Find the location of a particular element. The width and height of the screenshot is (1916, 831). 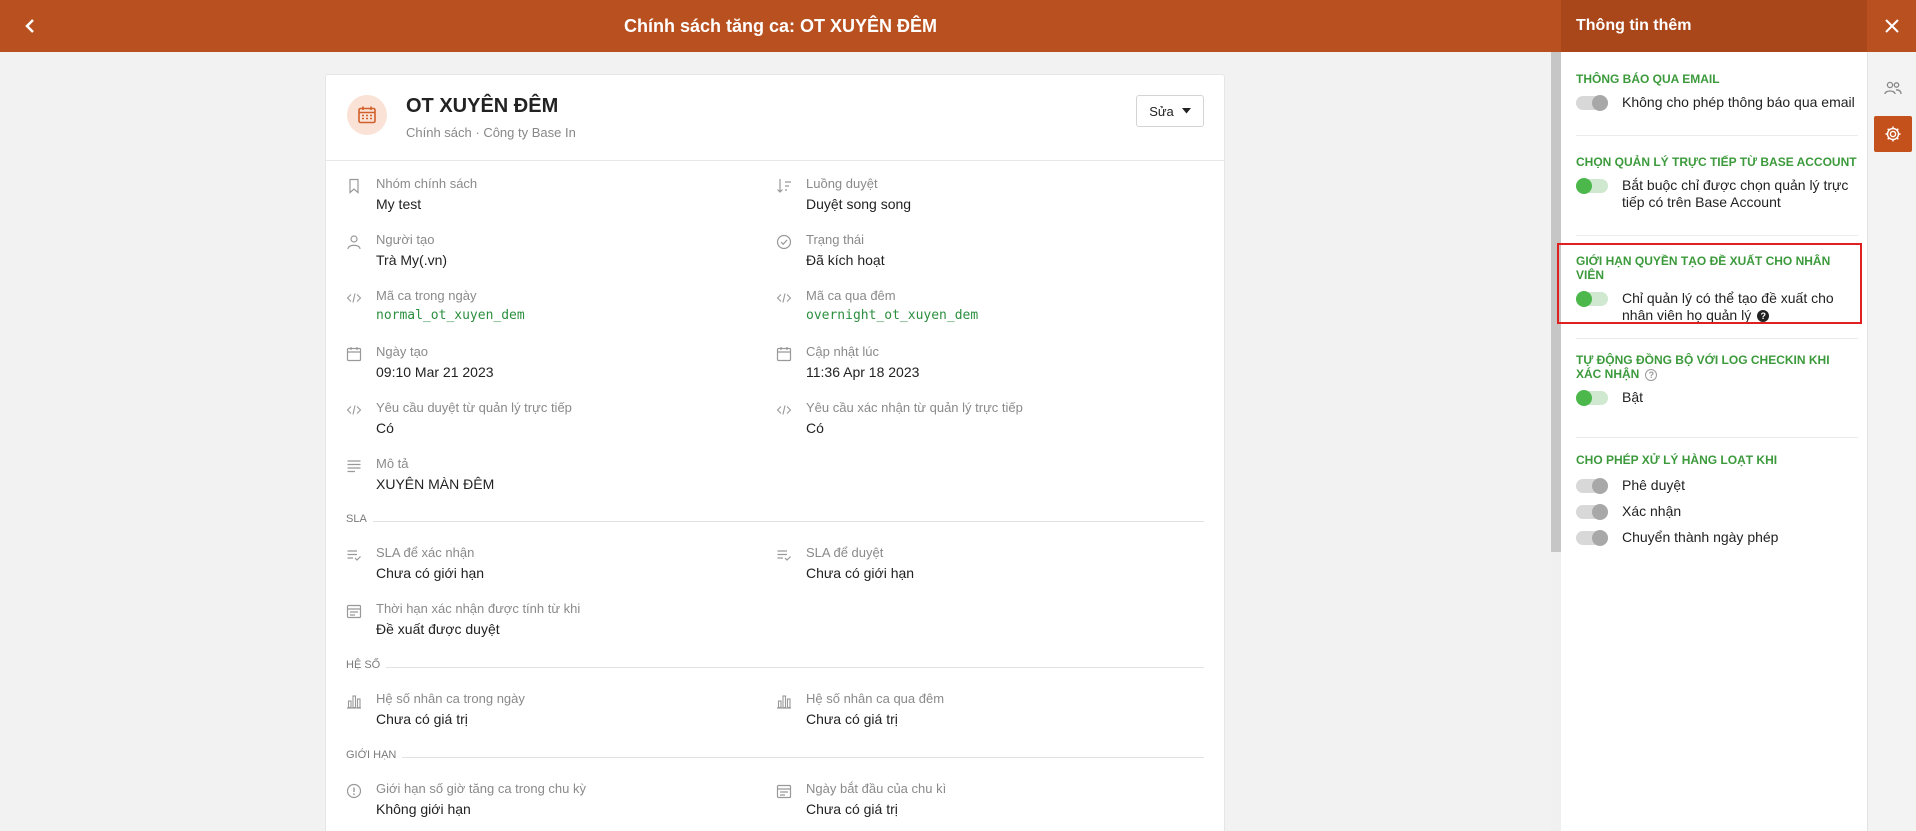

bookmark-icon is located at coordinates (354, 186).